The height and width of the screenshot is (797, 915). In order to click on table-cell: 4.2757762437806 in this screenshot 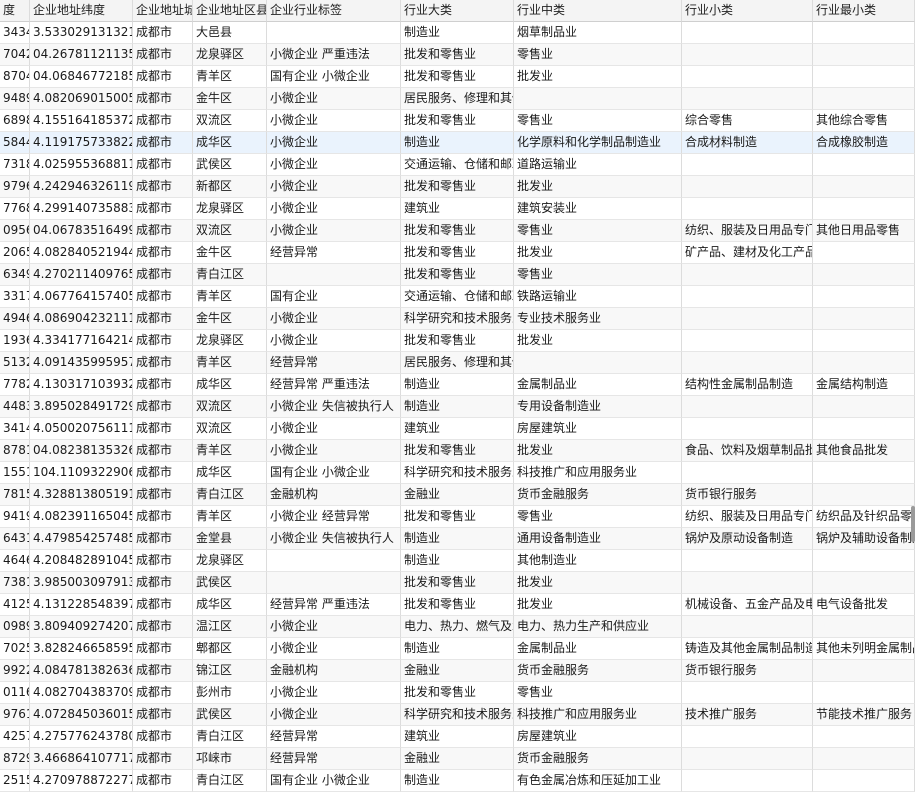, I will do `click(81, 737)`.